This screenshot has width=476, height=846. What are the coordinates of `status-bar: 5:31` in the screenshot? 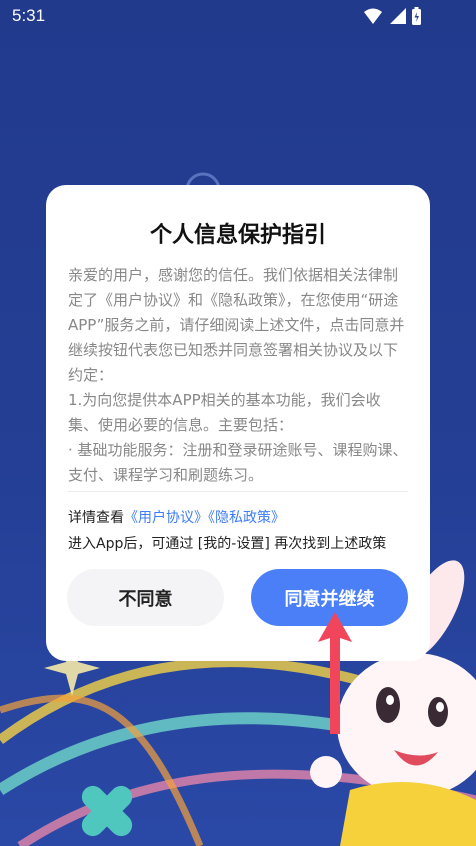 It's located at (238, 17).